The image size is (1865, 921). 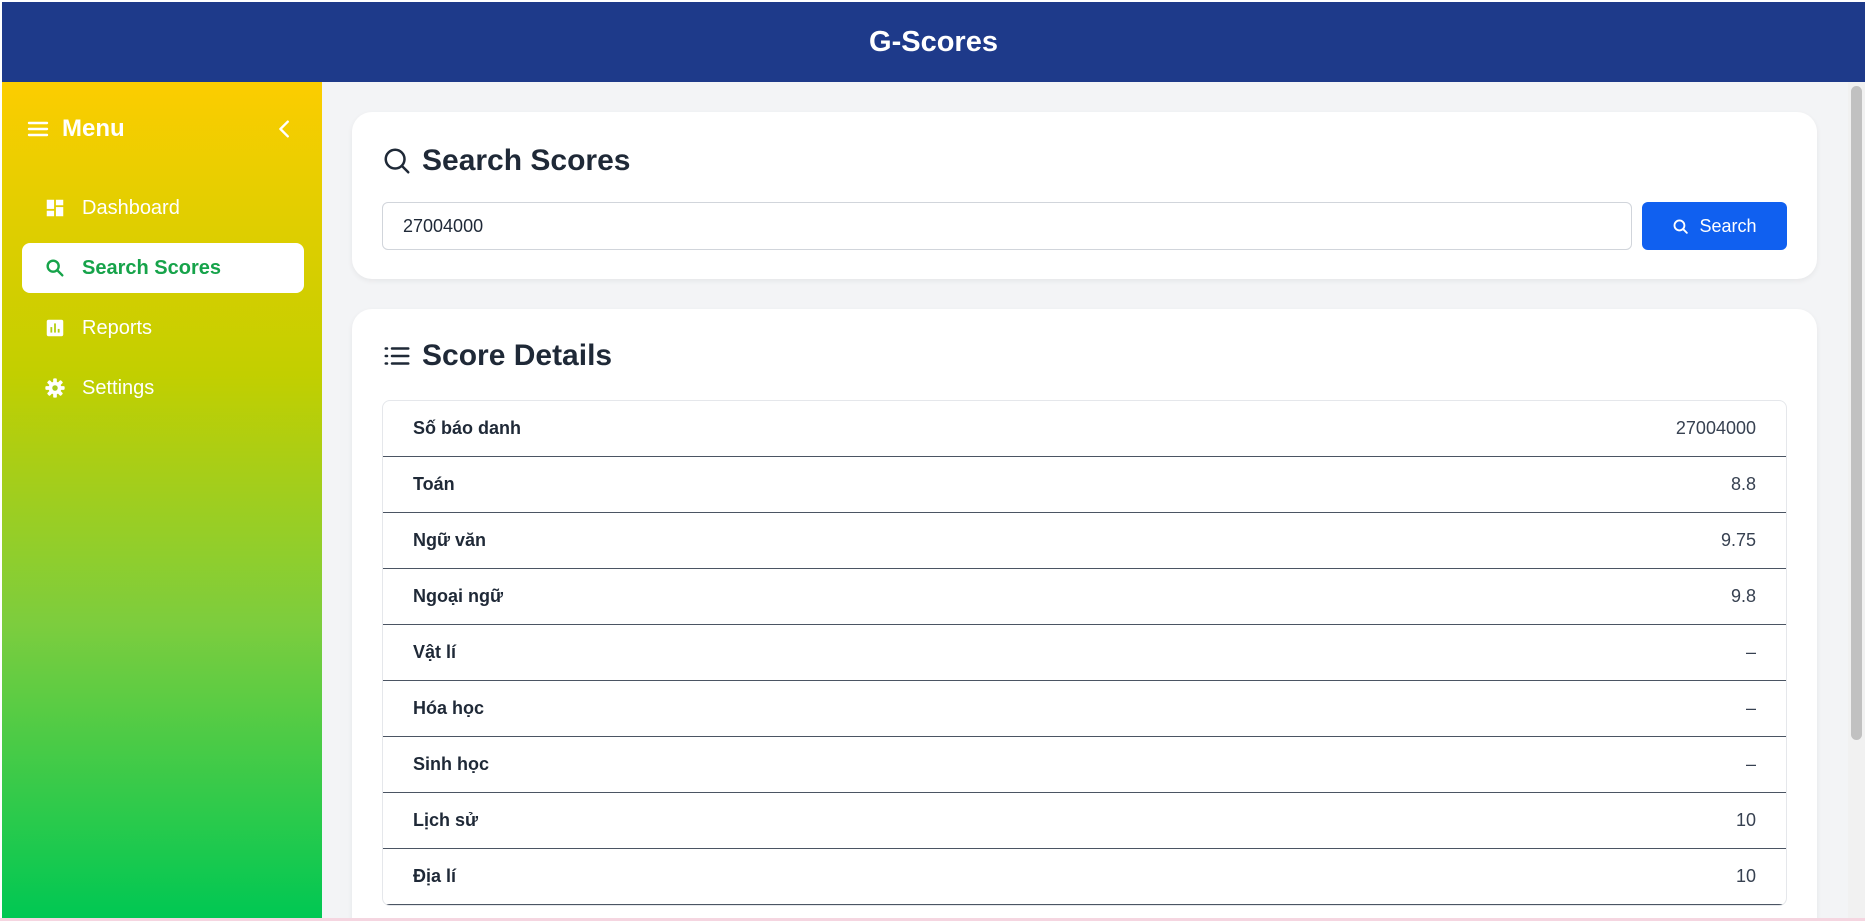 What do you see at coordinates (458, 596) in the screenshot?
I see `row-label: Ngoại ngữ` at bounding box center [458, 596].